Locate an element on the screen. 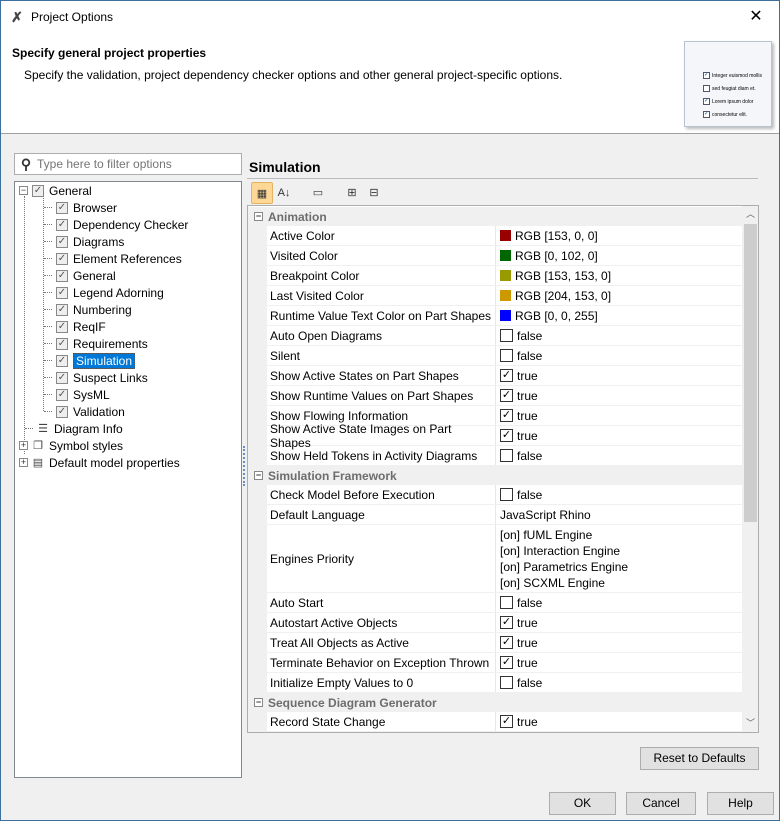 This screenshot has height=821, width=780. scroll-down-icon: ﹀ is located at coordinates (750, 723).